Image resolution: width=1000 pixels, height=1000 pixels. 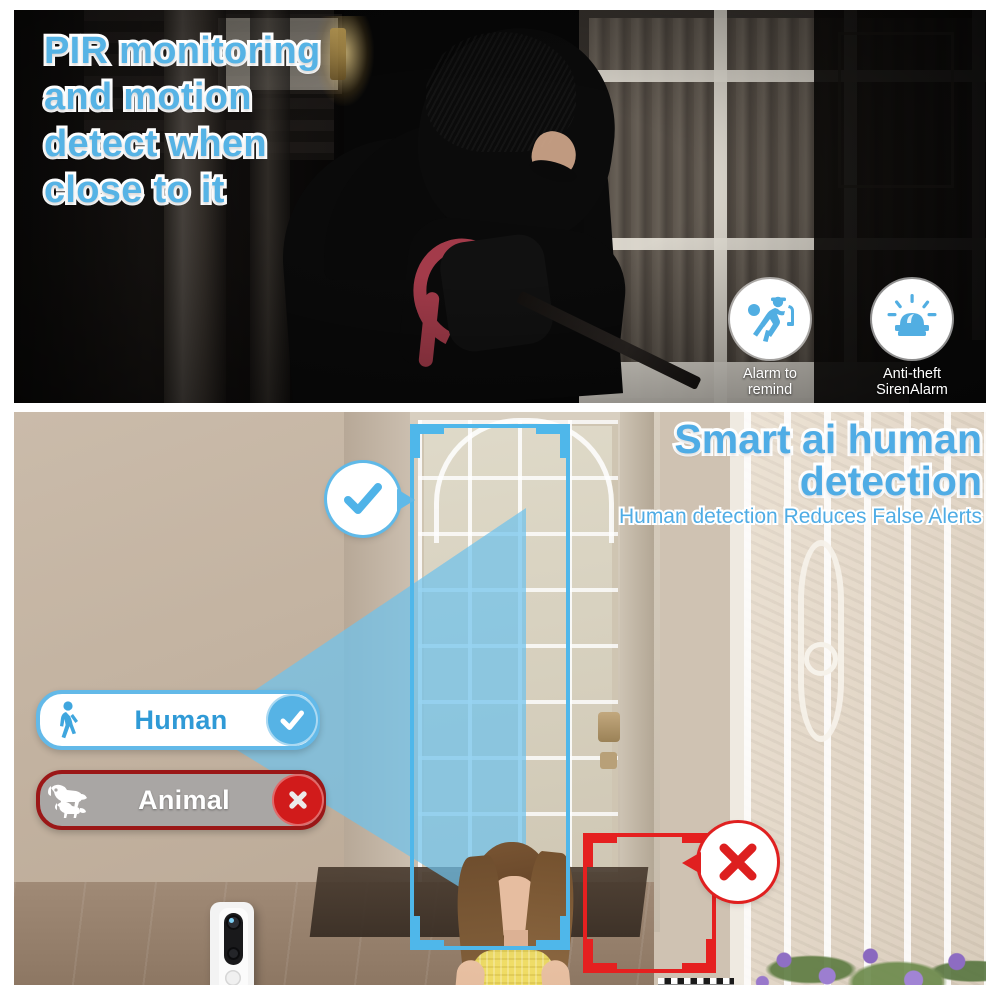 I want to click on pir-sensor-icon, so click(x=233, y=953).